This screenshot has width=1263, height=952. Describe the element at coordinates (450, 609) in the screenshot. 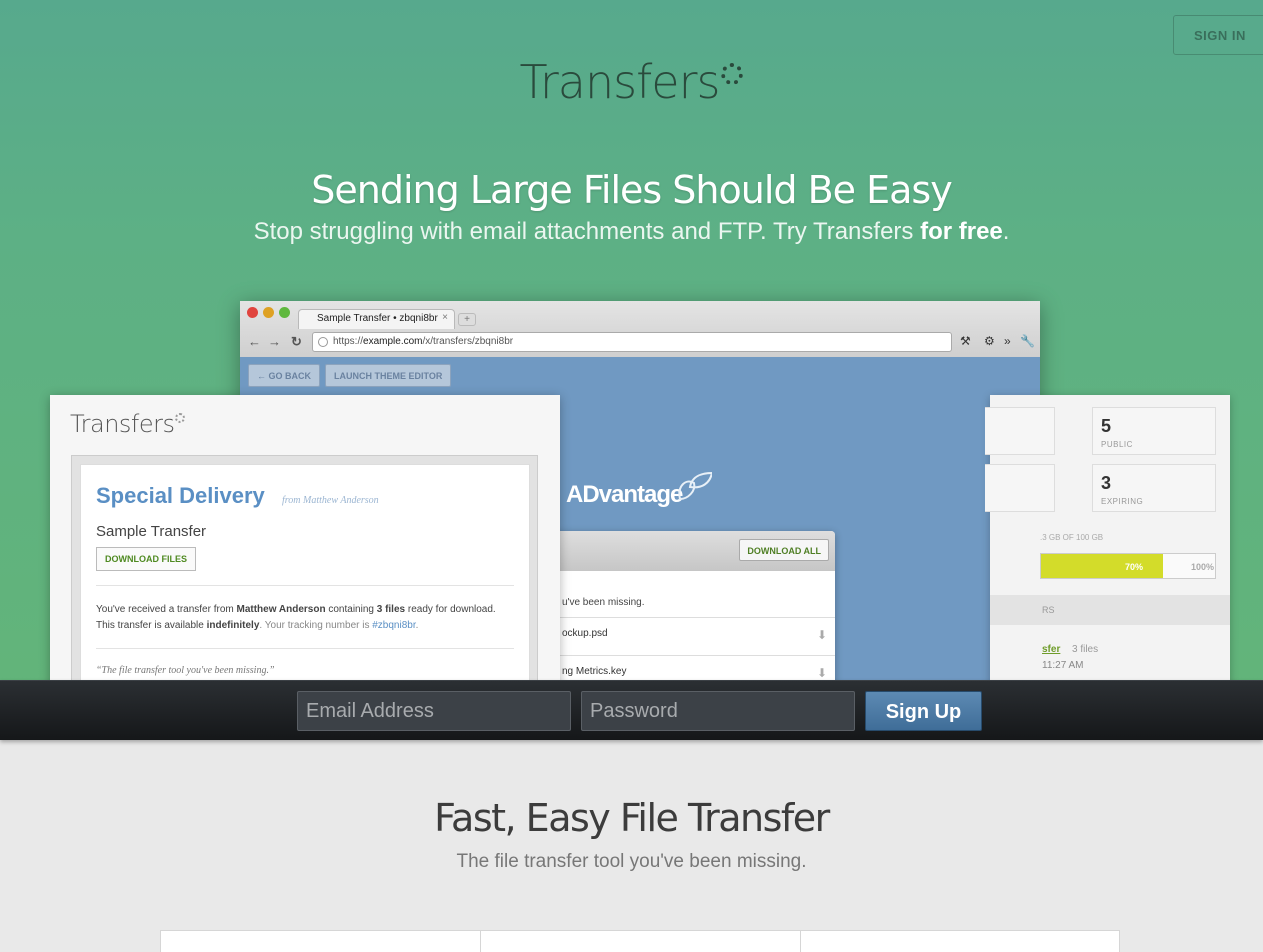

I see `msg-text: ready for download.` at that location.